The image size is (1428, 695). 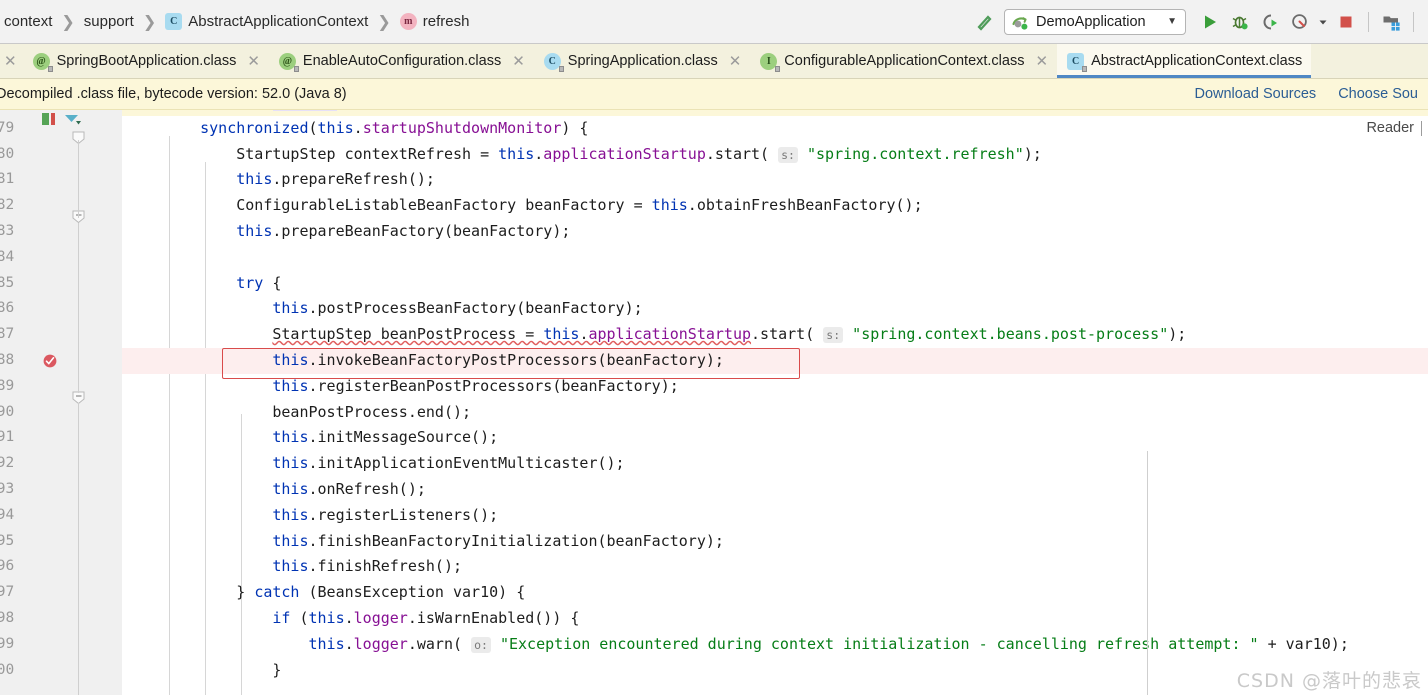 What do you see at coordinates (7, 463) in the screenshot?
I see `gutter-line: 592` at bounding box center [7, 463].